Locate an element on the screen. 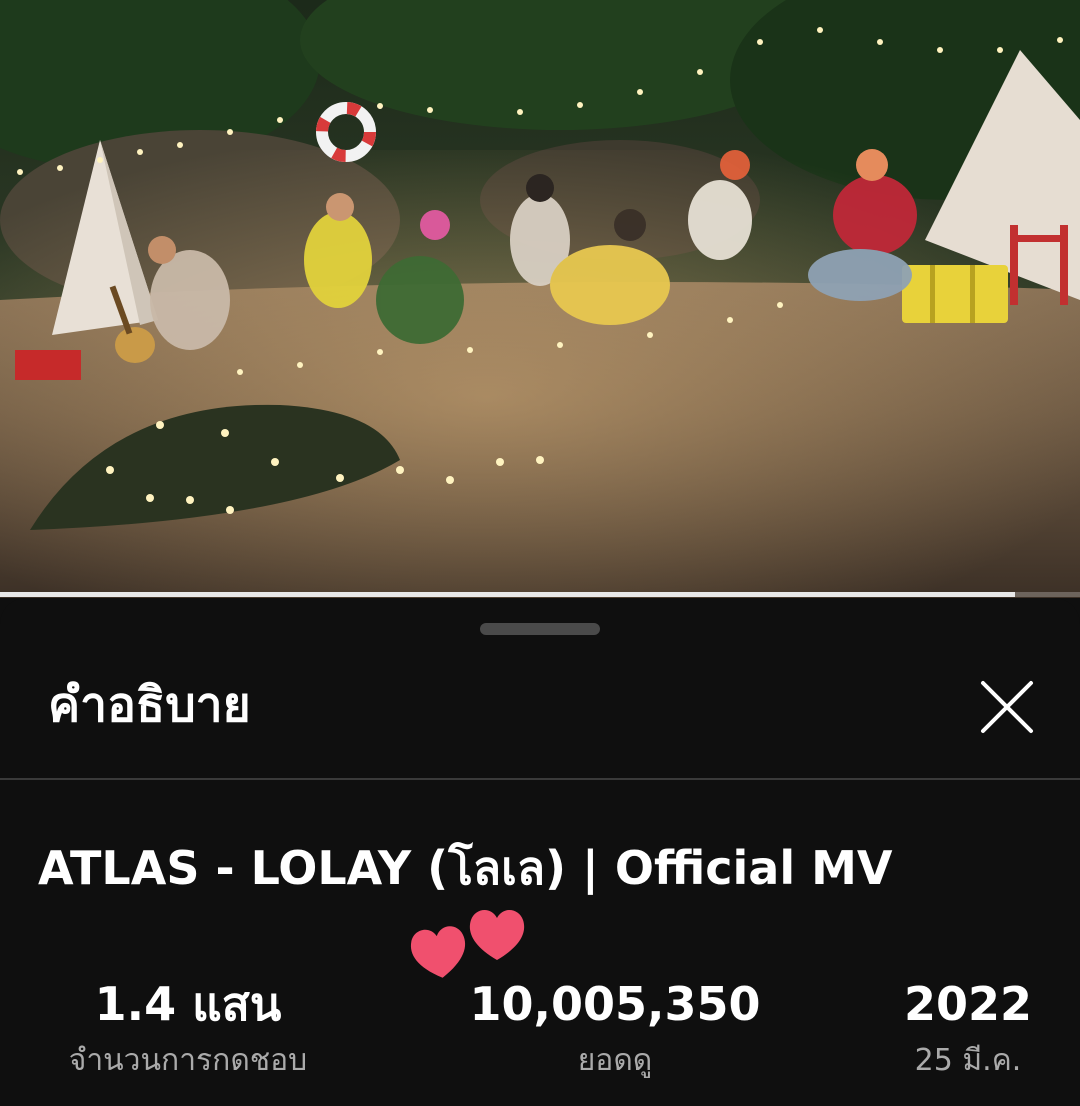 The image size is (1080, 1106). video-title: ATLAS - LOLAY (โลเล) | Official MV is located at coordinates (465, 868).